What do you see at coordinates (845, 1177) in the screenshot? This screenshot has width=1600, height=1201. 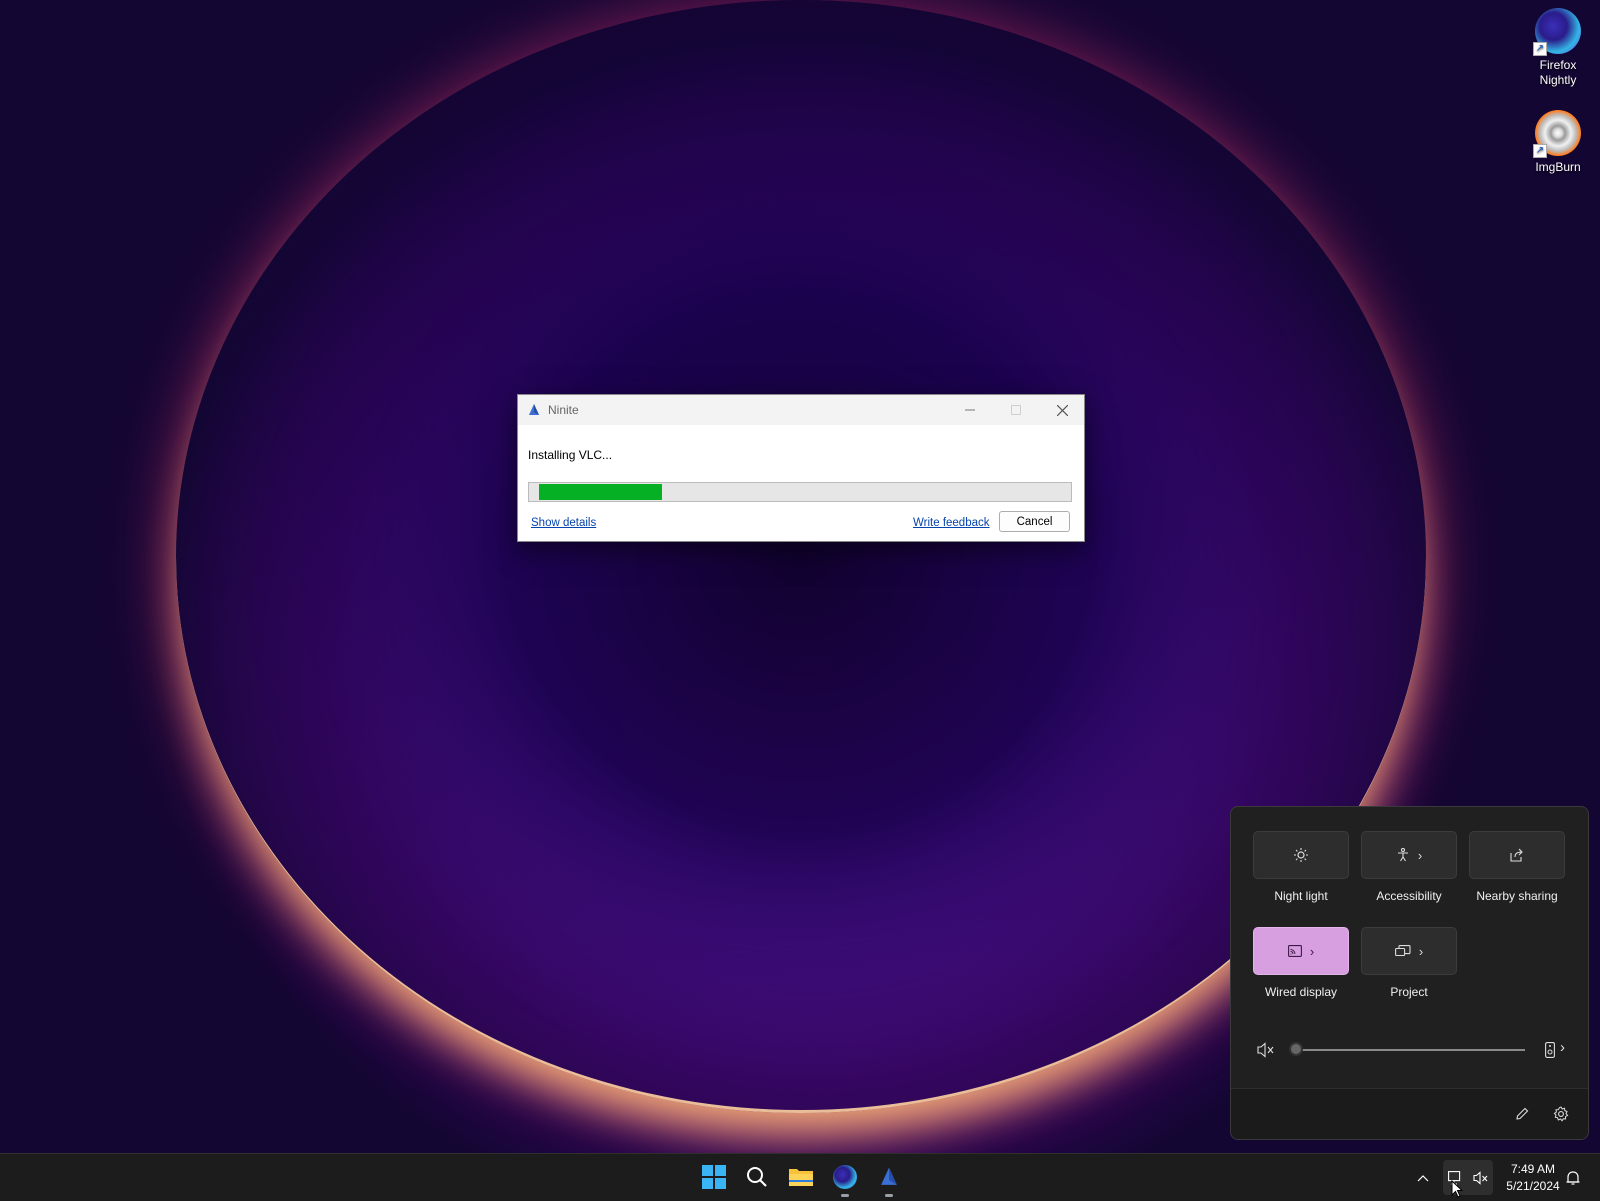 I see `firefox-nightly-icon` at bounding box center [845, 1177].